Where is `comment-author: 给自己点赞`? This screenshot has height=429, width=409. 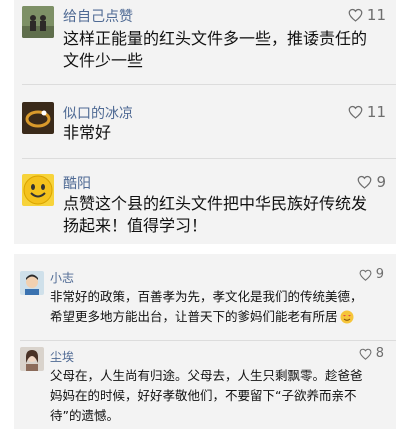
comment-author: 给自己点赞 is located at coordinates (98, 16).